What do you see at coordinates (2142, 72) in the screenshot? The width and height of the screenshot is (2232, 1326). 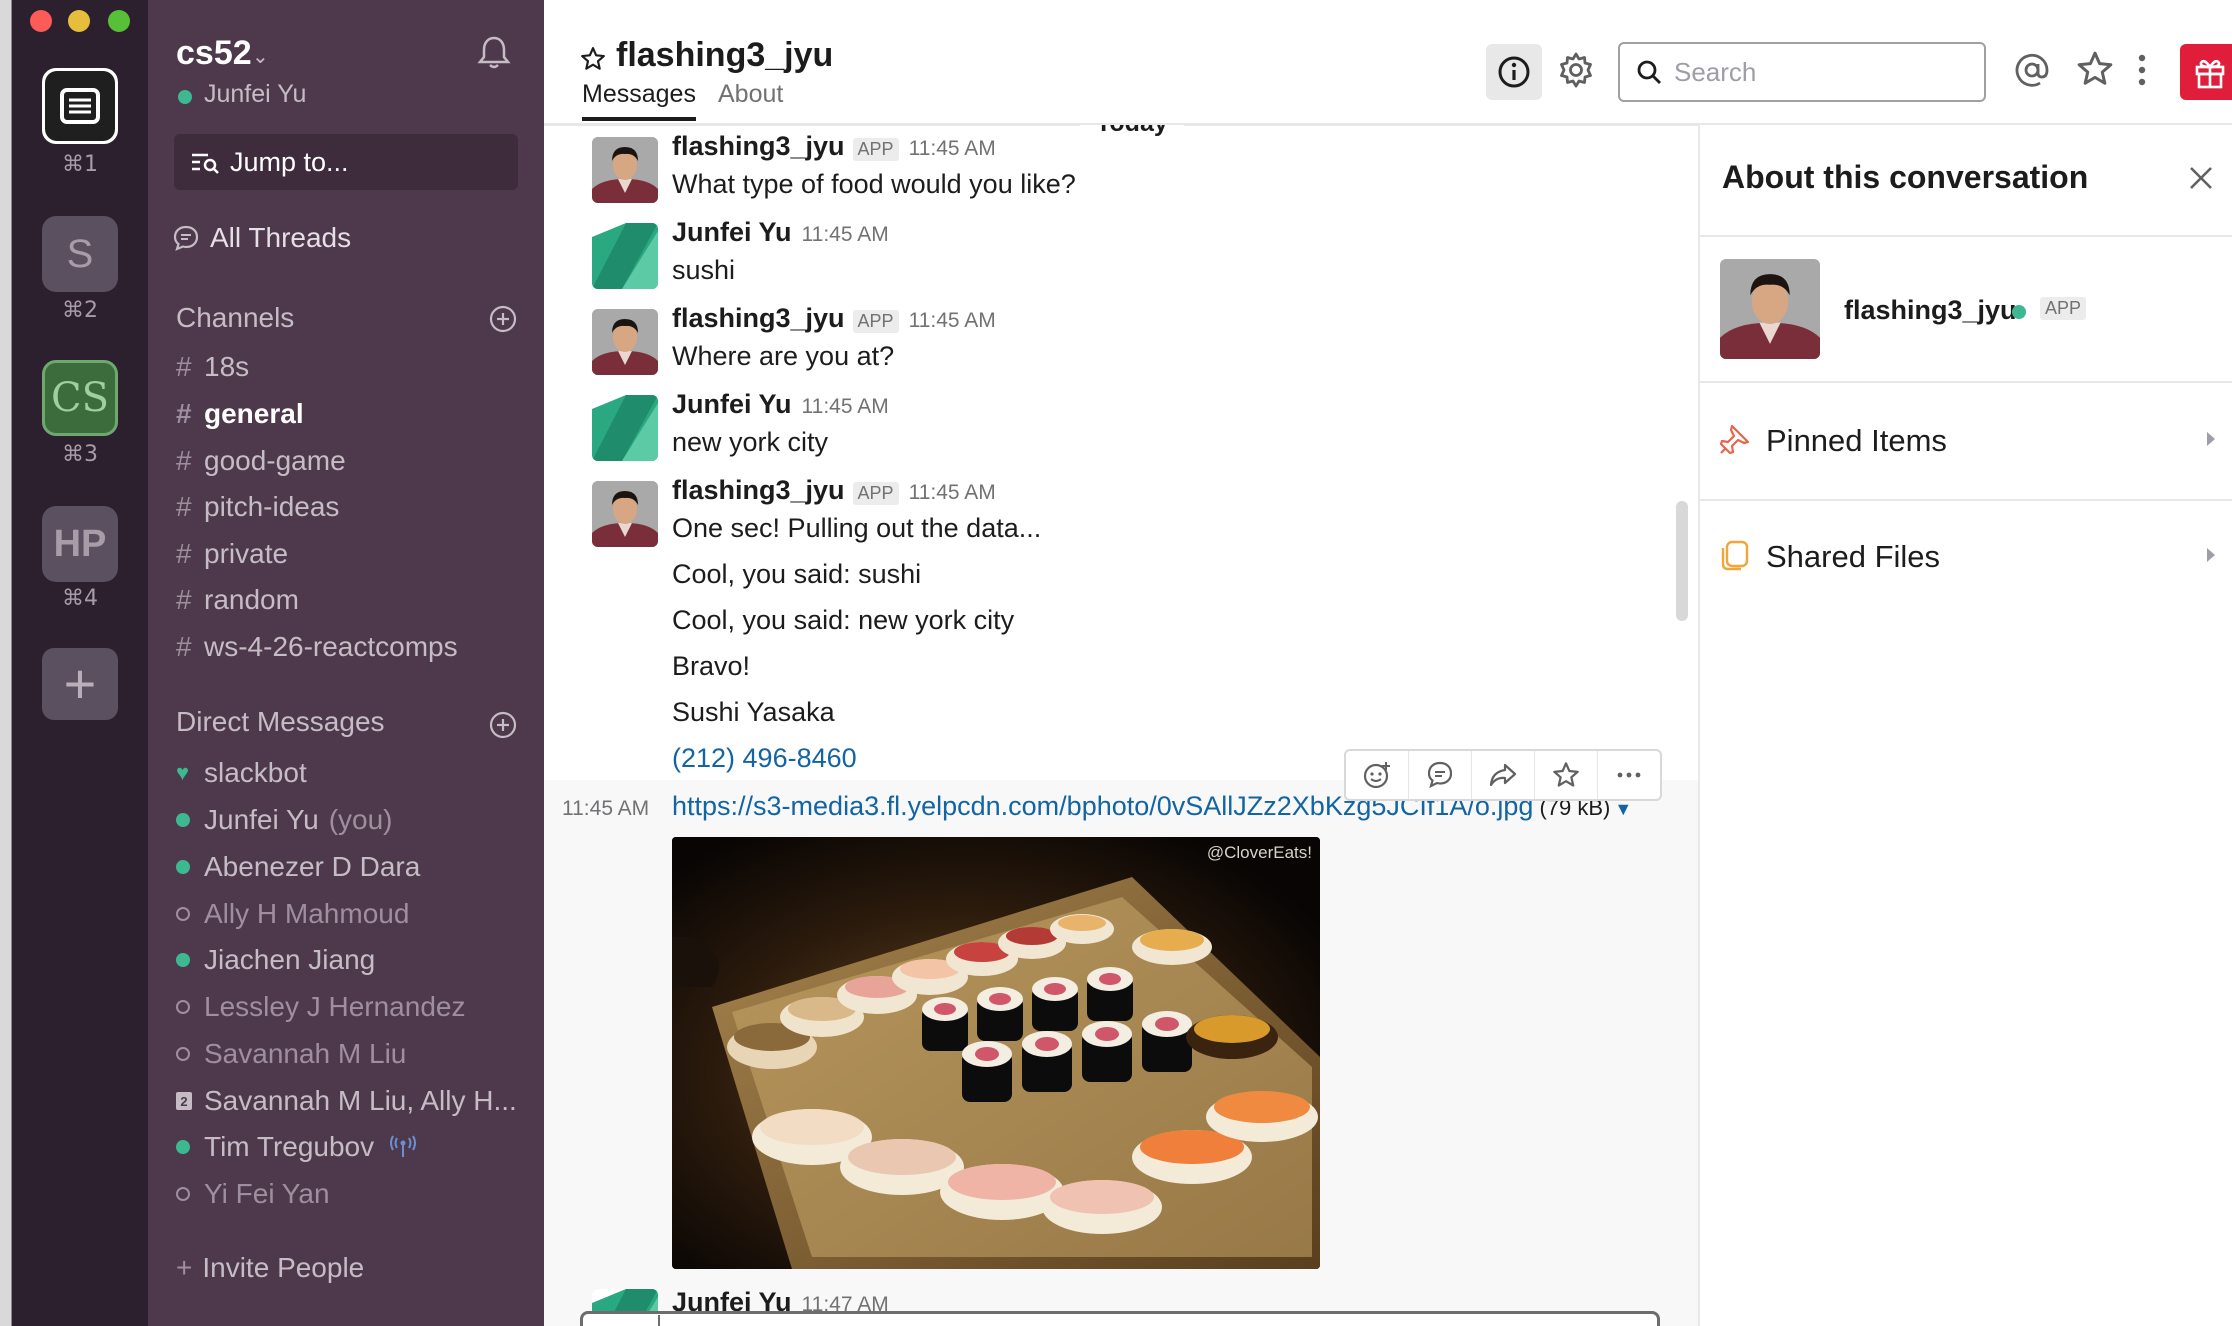 I see `more-vertical-icon` at bounding box center [2142, 72].